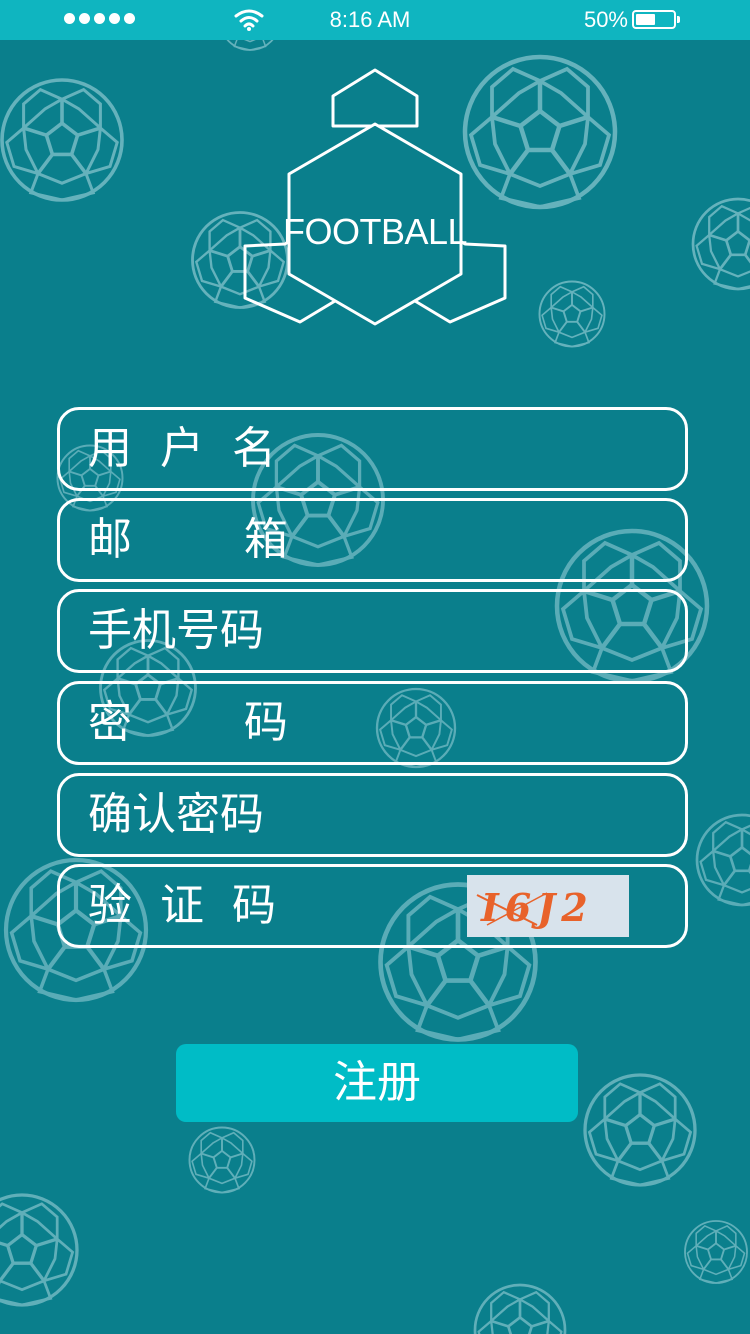 This screenshot has width=750, height=1334. I want to click on register-button-label: 注册, so click(377, 1082).